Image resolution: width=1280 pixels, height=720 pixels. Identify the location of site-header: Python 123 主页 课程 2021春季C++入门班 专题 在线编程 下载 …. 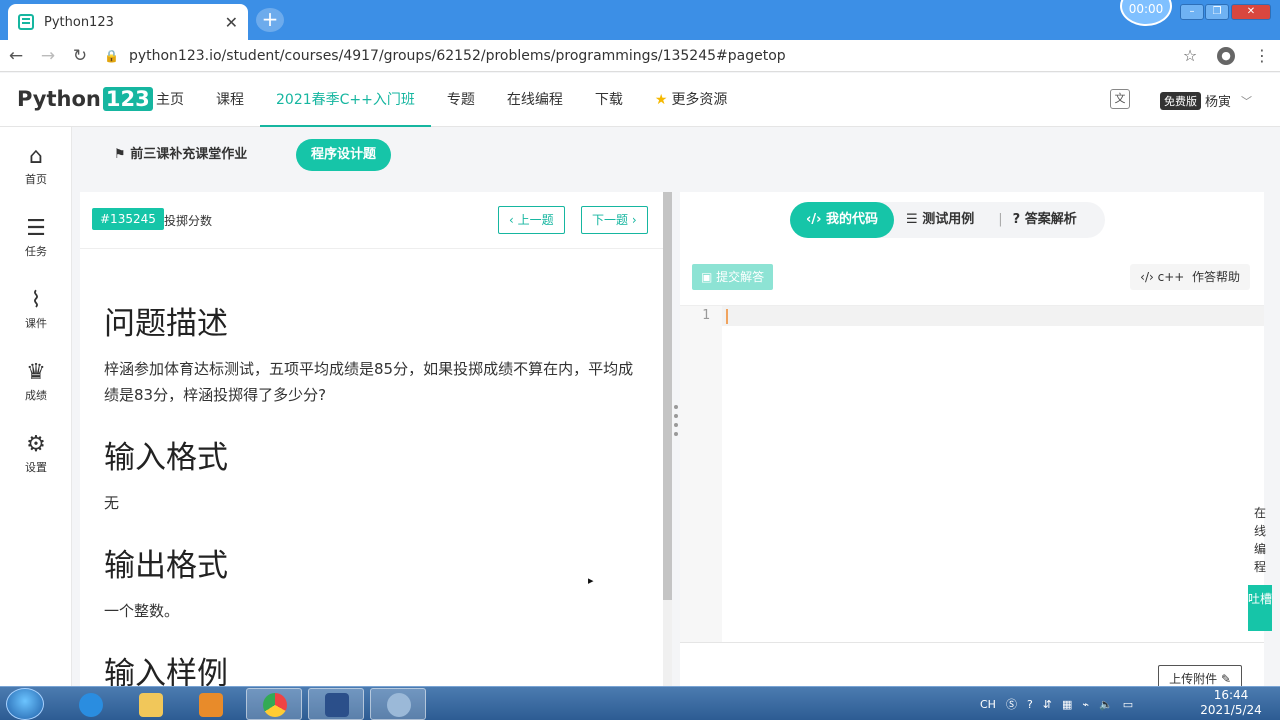
(640, 100).